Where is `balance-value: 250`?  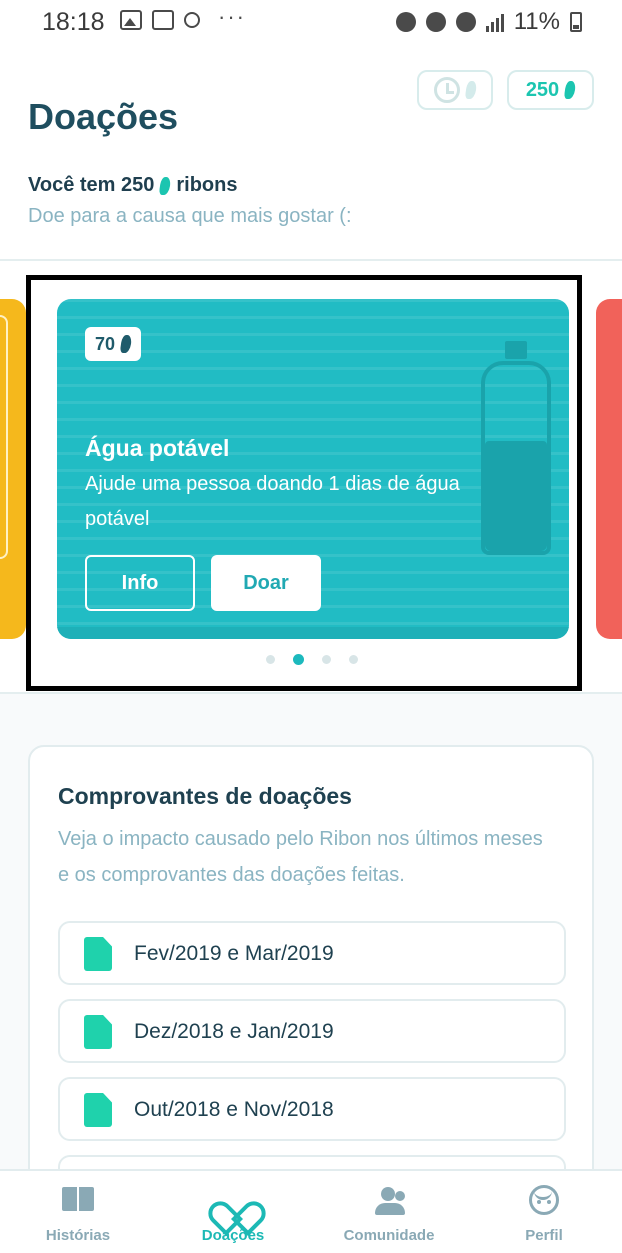 balance-value: 250 is located at coordinates (542, 89).